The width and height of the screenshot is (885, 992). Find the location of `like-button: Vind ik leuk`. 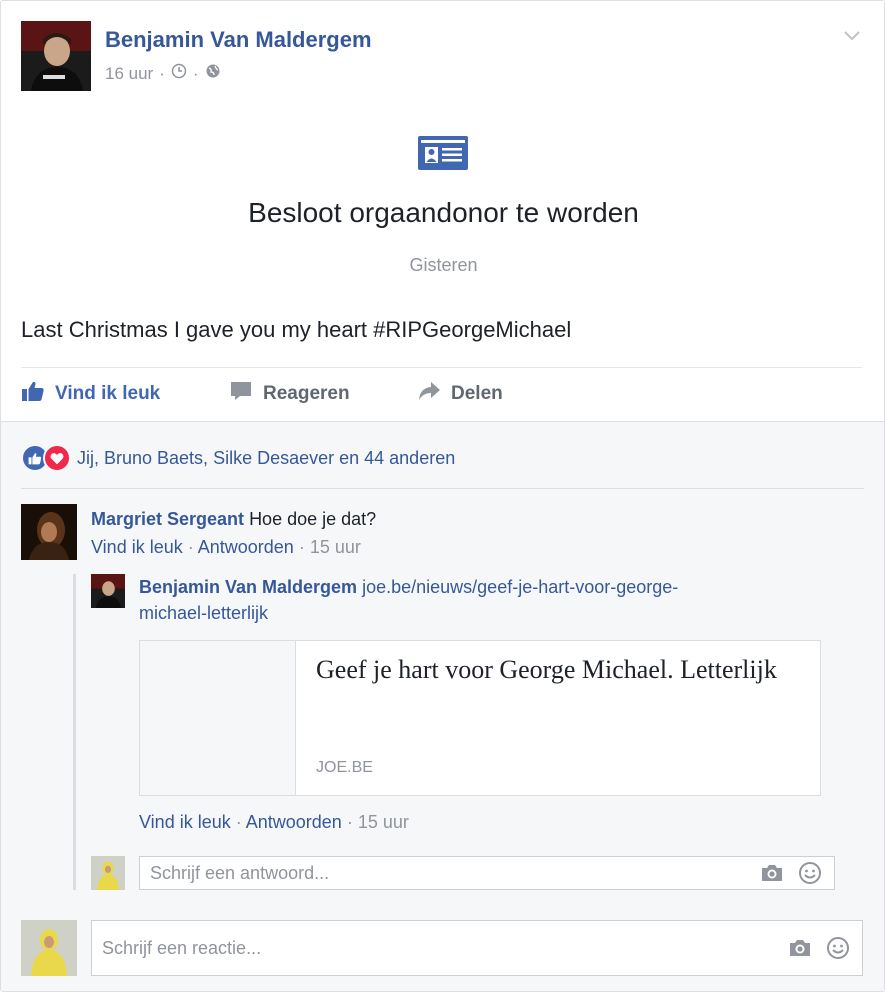

like-button: Vind ik leuk is located at coordinates (90, 394).